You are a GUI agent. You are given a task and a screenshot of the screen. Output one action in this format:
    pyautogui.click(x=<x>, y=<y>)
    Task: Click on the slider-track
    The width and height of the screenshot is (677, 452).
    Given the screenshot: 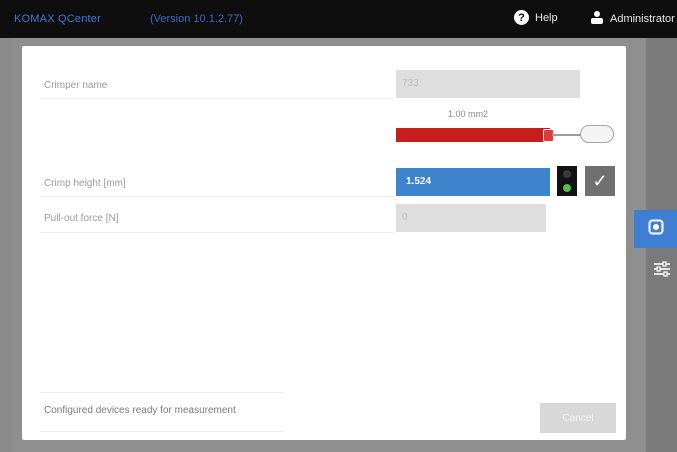 What is the action you would take?
    pyautogui.click(x=567, y=135)
    